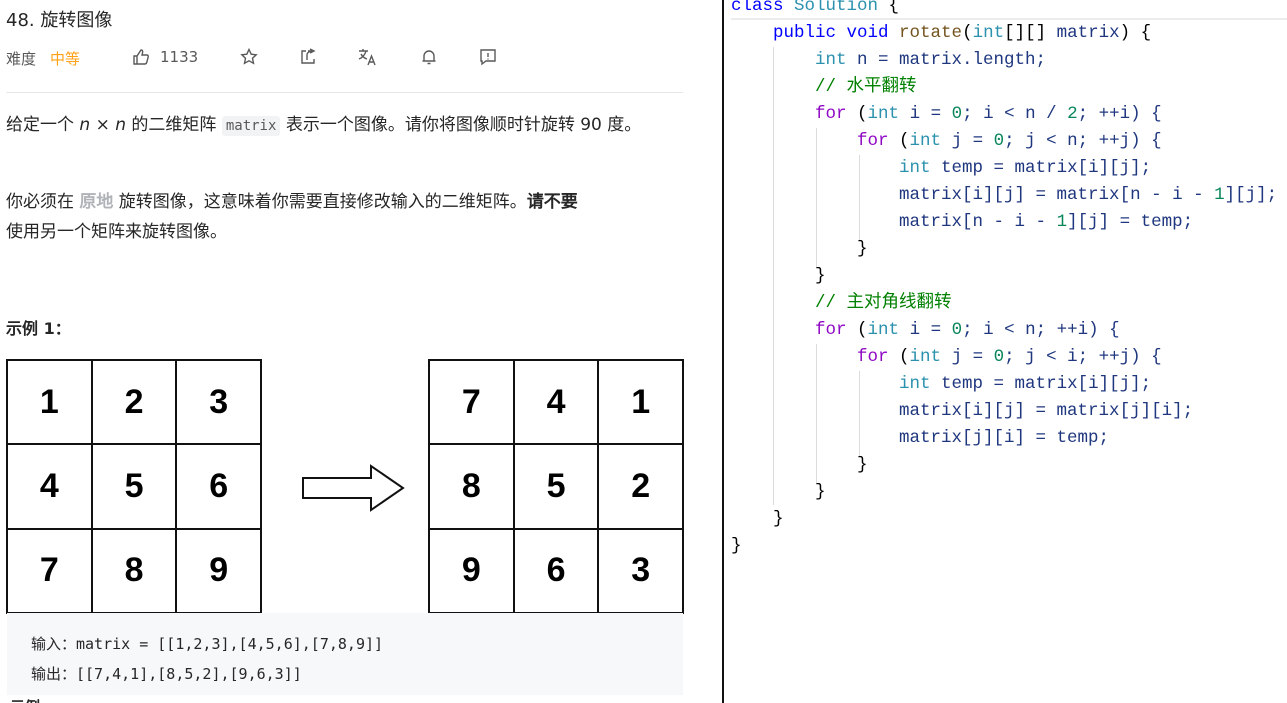 The height and width of the screenshot is (703, 1287). What do you see at coordinates (1083, 357) in the screenshot?
I see `code-token: ; j < i; ++j) {` at bounding box center [1083, 357].